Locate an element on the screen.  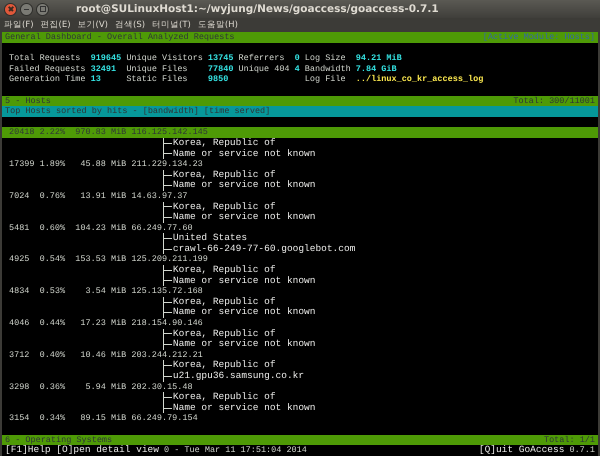
hits-percent: 0.34% is located at coordinates (53, 418).